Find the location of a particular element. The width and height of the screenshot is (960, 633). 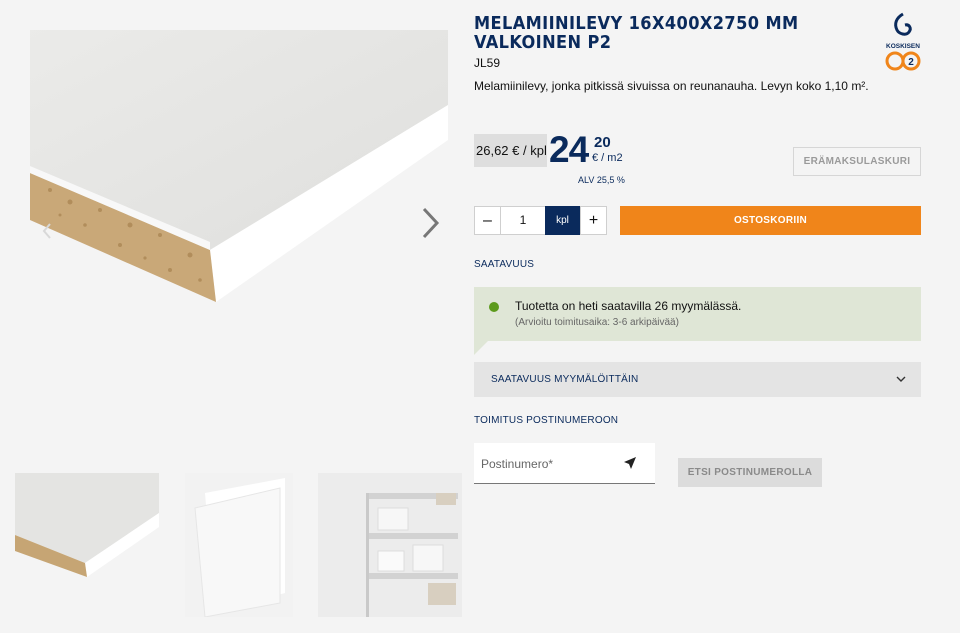

delivery-heading: TOIMITUS POSTINUMEROON is located at coordinates (546, 420).